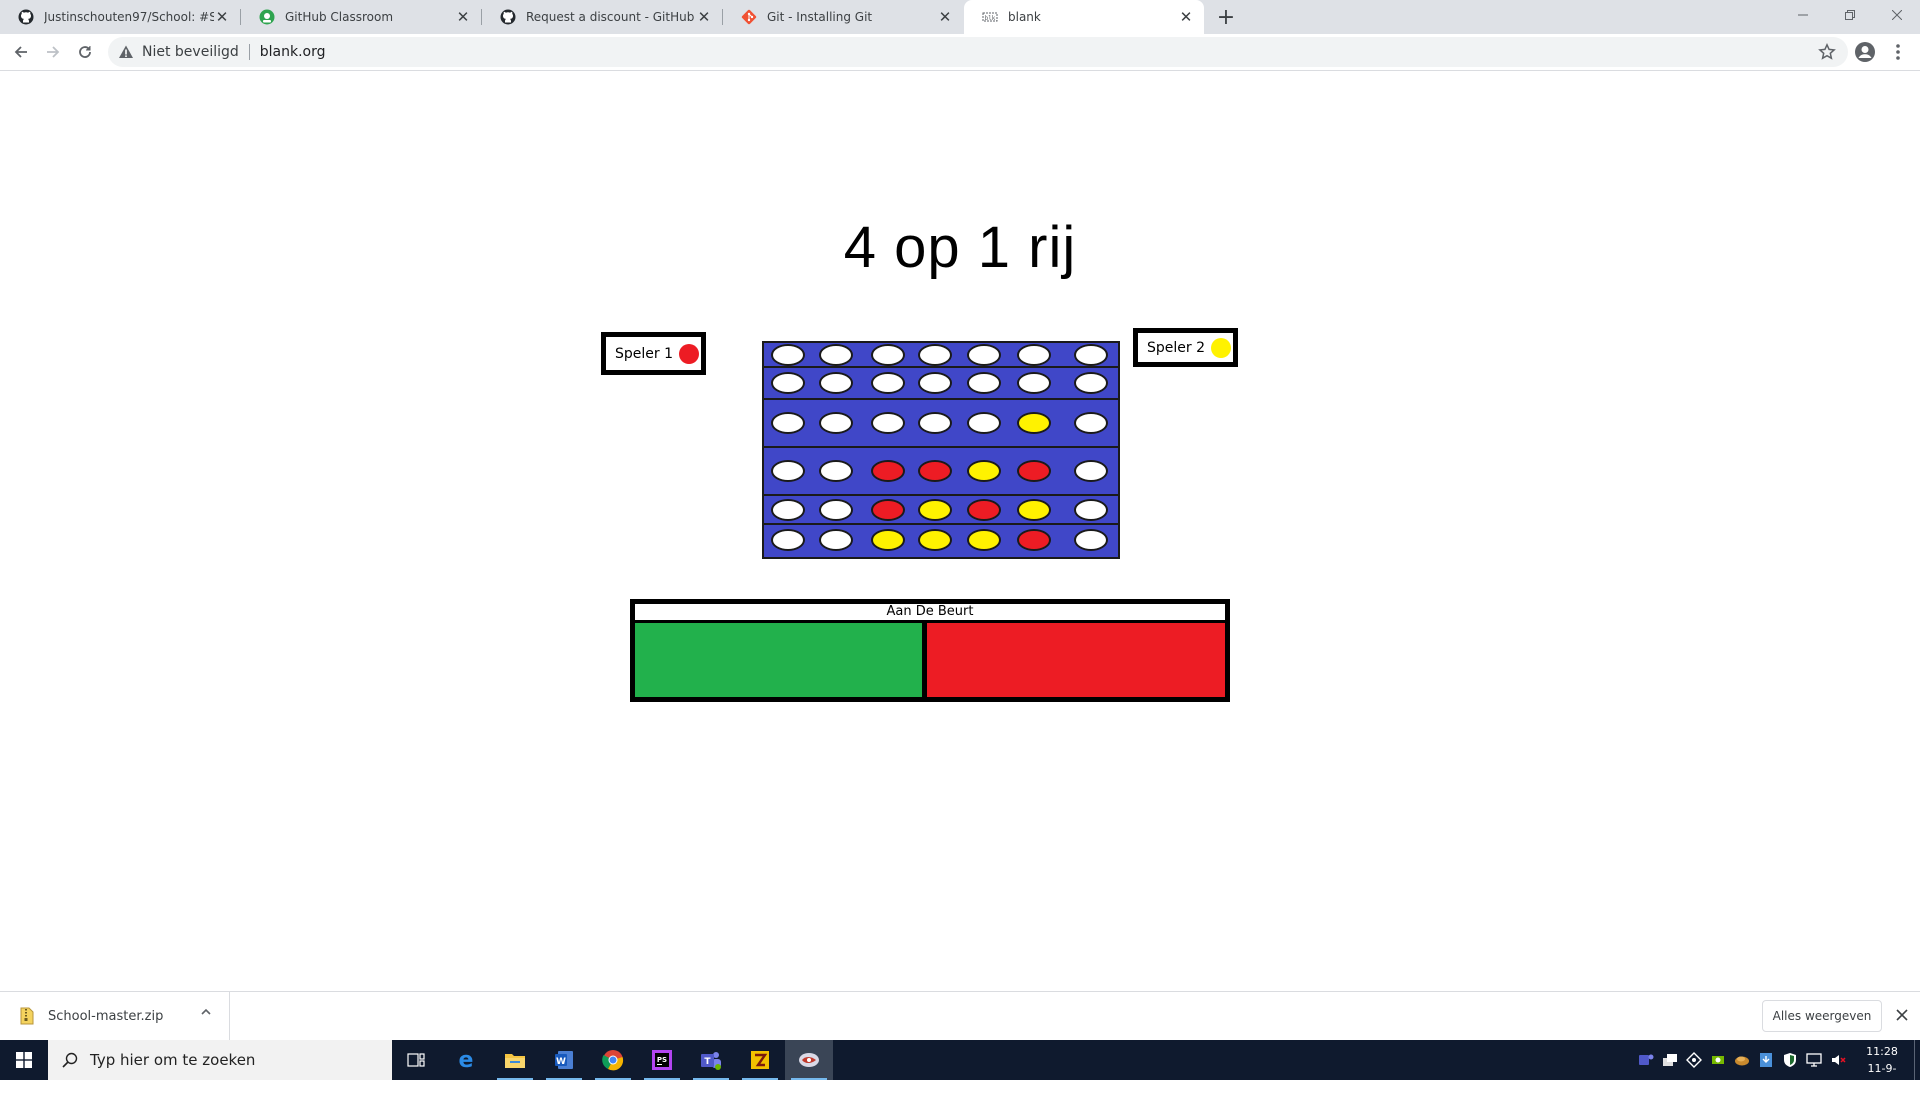 This screenshot has width=1920, height=1094. What do you see at coordinates (24, 1060) in the screenshot?
I see `start-button` at bounding box center [24, 1060].